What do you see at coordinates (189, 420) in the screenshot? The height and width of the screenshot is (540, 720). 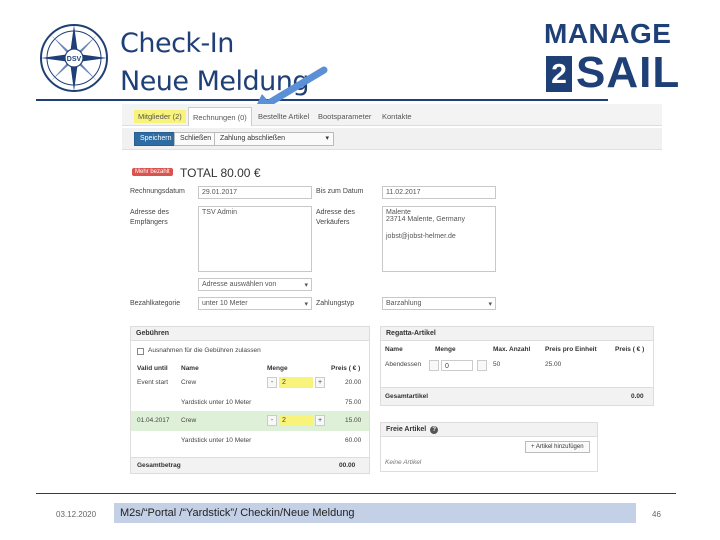 I see `fee-row2-name: Crew` at bounding box center [189, 420].